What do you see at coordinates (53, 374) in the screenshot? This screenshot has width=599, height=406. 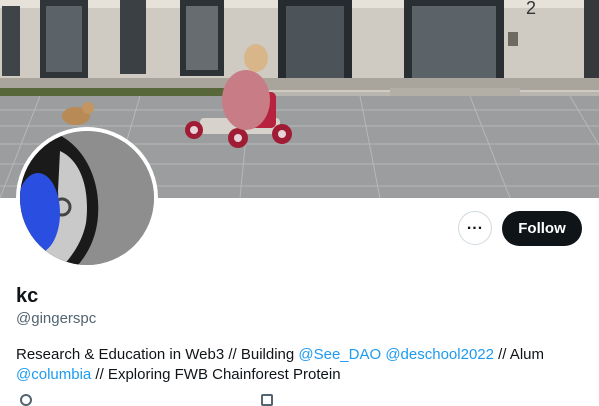 I see `mention-columbia: @columbia` at bounding box center [53, 374].